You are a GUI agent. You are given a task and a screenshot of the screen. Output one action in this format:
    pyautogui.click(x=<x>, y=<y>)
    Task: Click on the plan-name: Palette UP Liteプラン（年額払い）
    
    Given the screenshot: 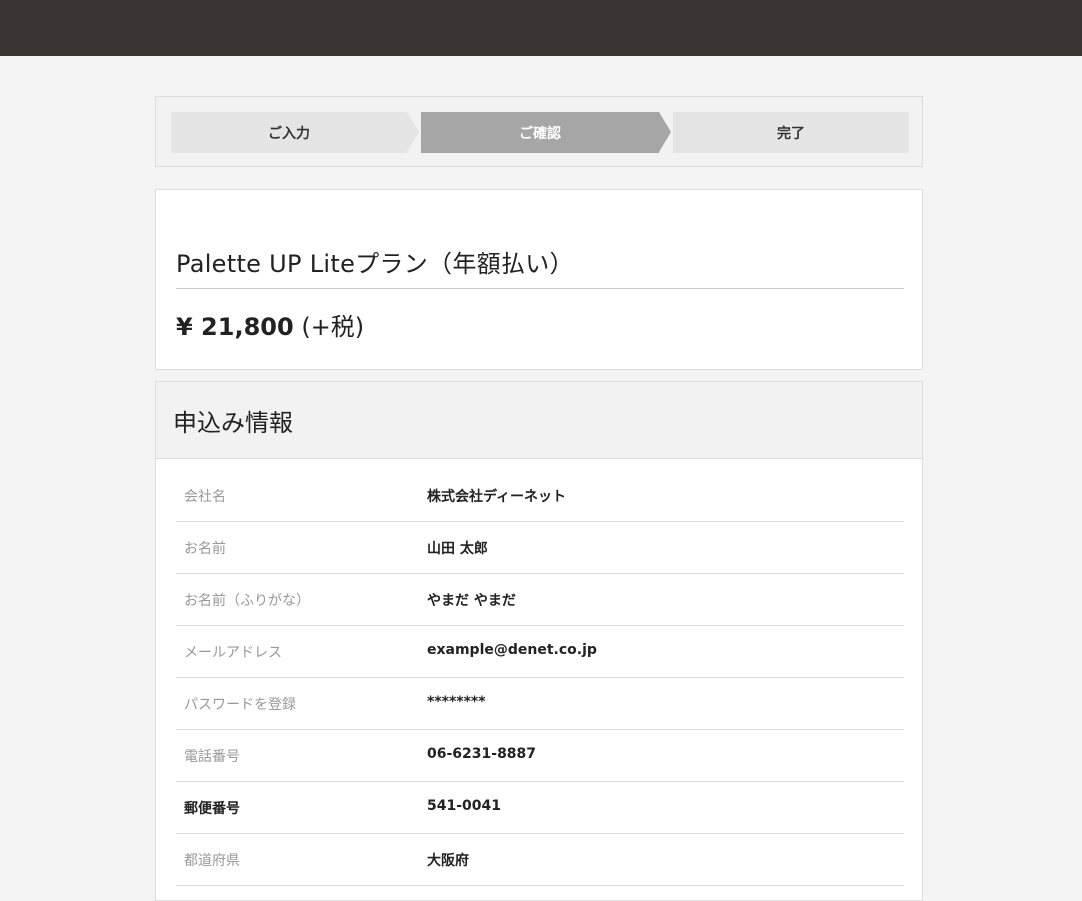 What is the action you would take?
    pyautogui.click(x=540, y=266)
    